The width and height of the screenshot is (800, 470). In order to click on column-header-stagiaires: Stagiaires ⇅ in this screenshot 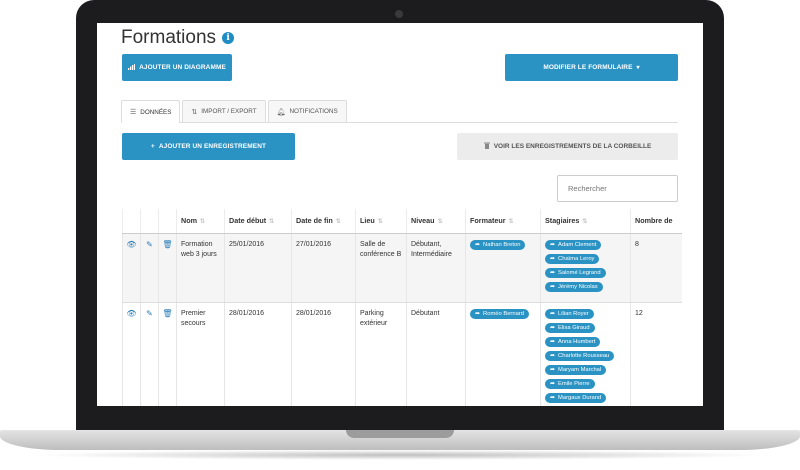, I will do `click(585, 221)`.